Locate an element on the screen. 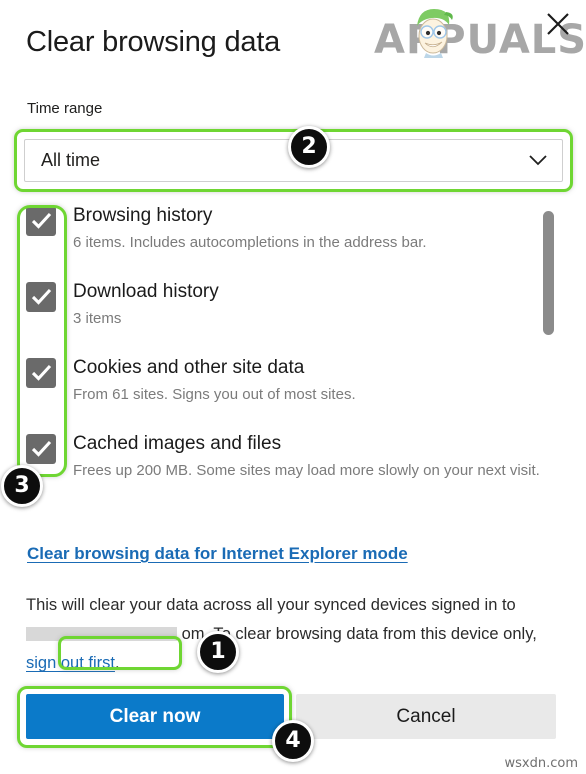 This screenshot has width=586, height=774. close-icon is located at coordinates (558, 24).